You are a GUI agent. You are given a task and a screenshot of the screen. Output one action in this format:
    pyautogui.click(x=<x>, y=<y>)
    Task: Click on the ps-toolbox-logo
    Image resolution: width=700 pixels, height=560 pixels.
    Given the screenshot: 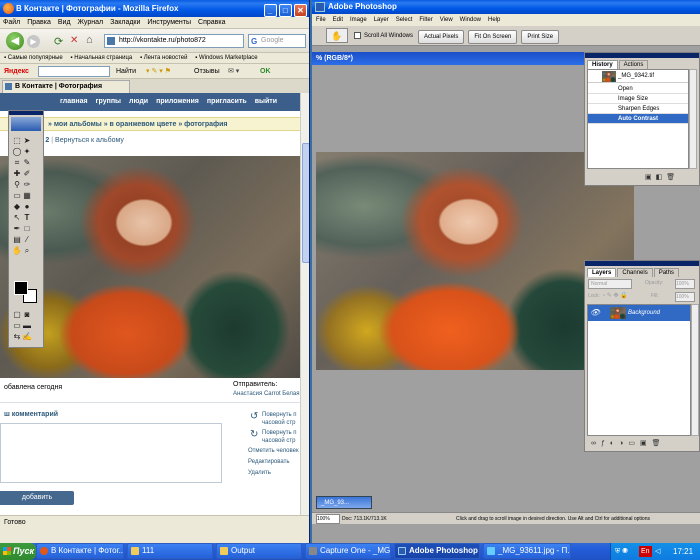 What is the action you would take?
    pyautogui.click(x=26, y=124)
    